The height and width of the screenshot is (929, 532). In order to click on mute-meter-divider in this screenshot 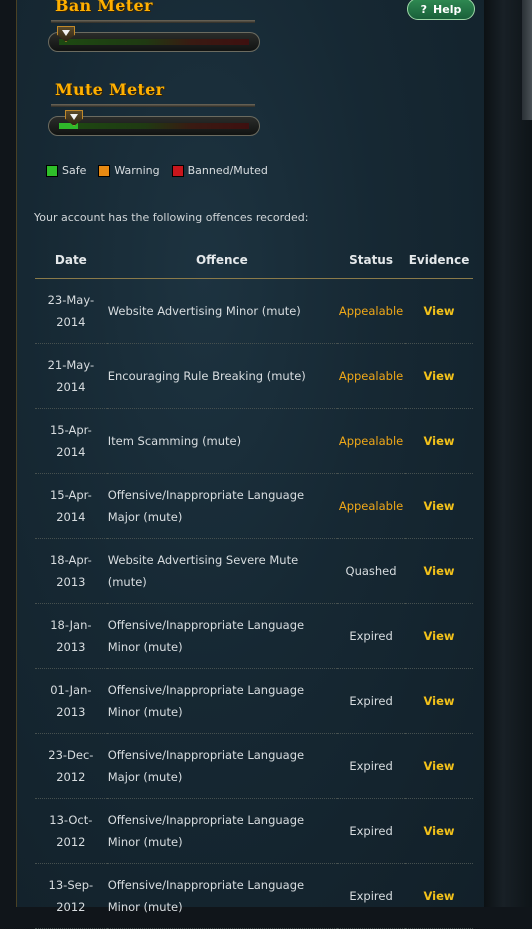, I will do `click(153, 105)`.